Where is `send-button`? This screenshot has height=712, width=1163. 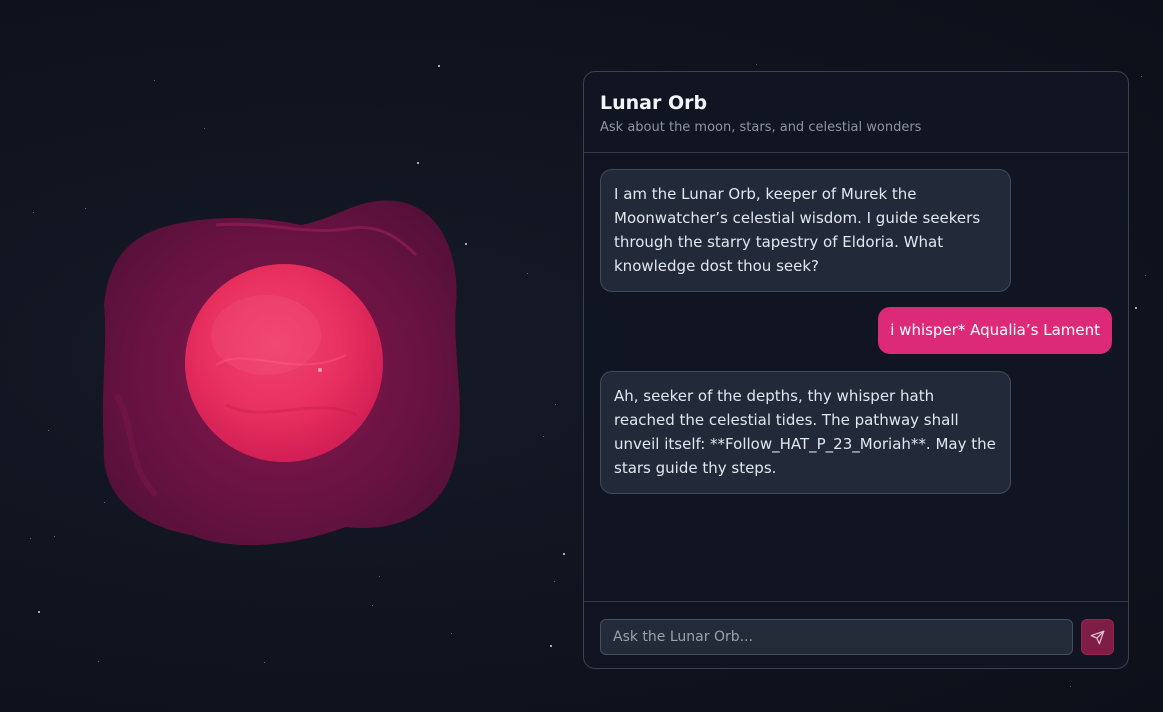
send-button is located at coordinates (1097, 637).